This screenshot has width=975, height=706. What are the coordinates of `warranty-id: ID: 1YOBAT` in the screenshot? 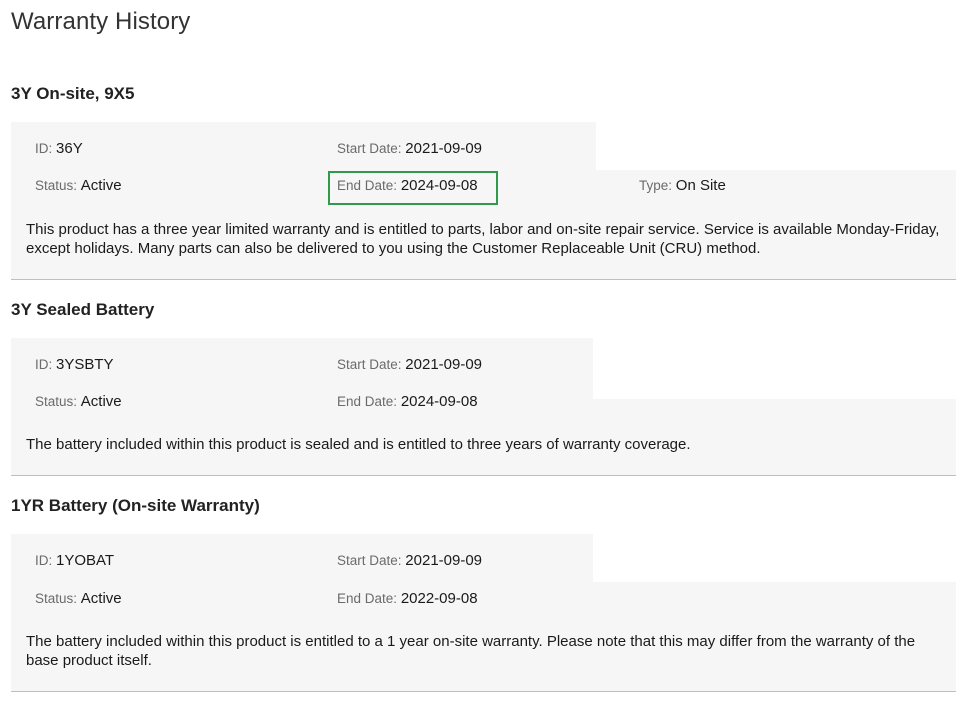 It's located at (74, 560).